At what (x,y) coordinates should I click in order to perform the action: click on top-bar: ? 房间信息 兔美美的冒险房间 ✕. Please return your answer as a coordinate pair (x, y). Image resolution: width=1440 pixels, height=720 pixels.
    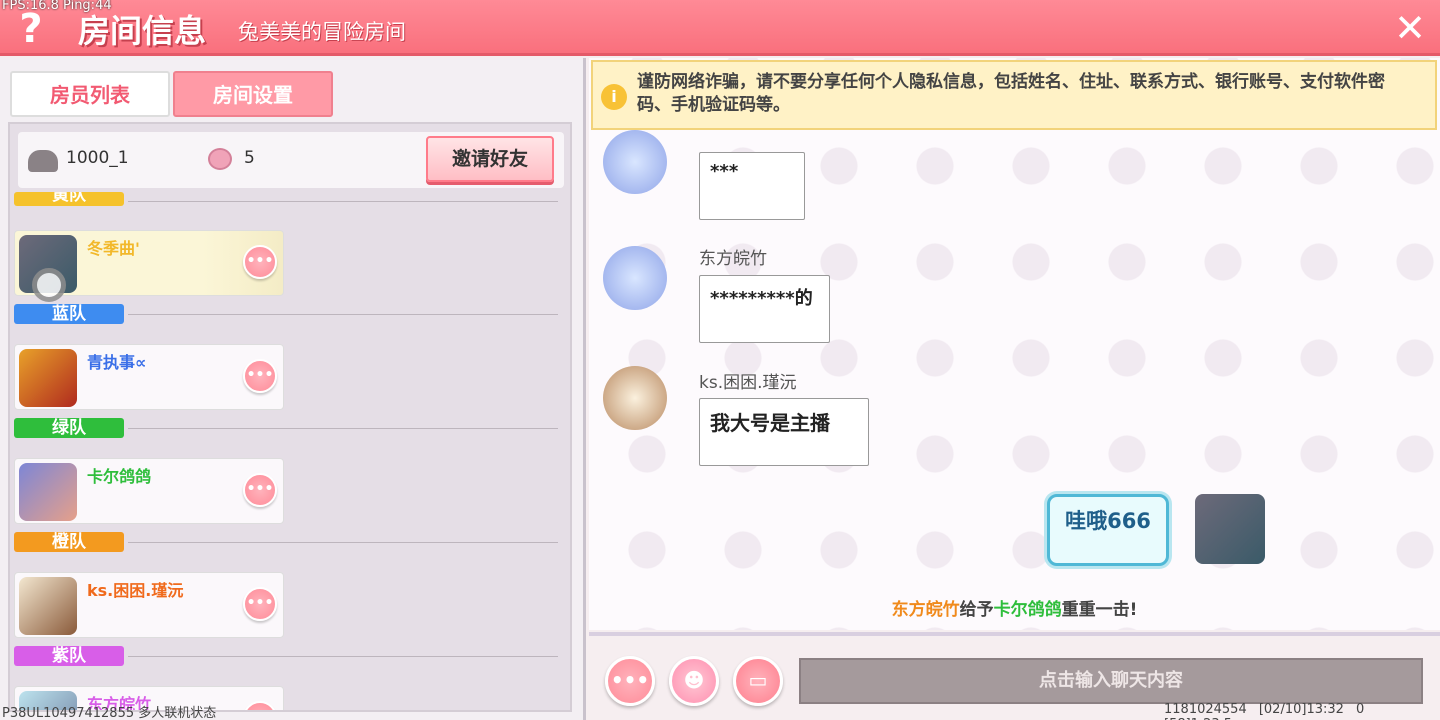
    Looking at the image, I should click on (720, 28).